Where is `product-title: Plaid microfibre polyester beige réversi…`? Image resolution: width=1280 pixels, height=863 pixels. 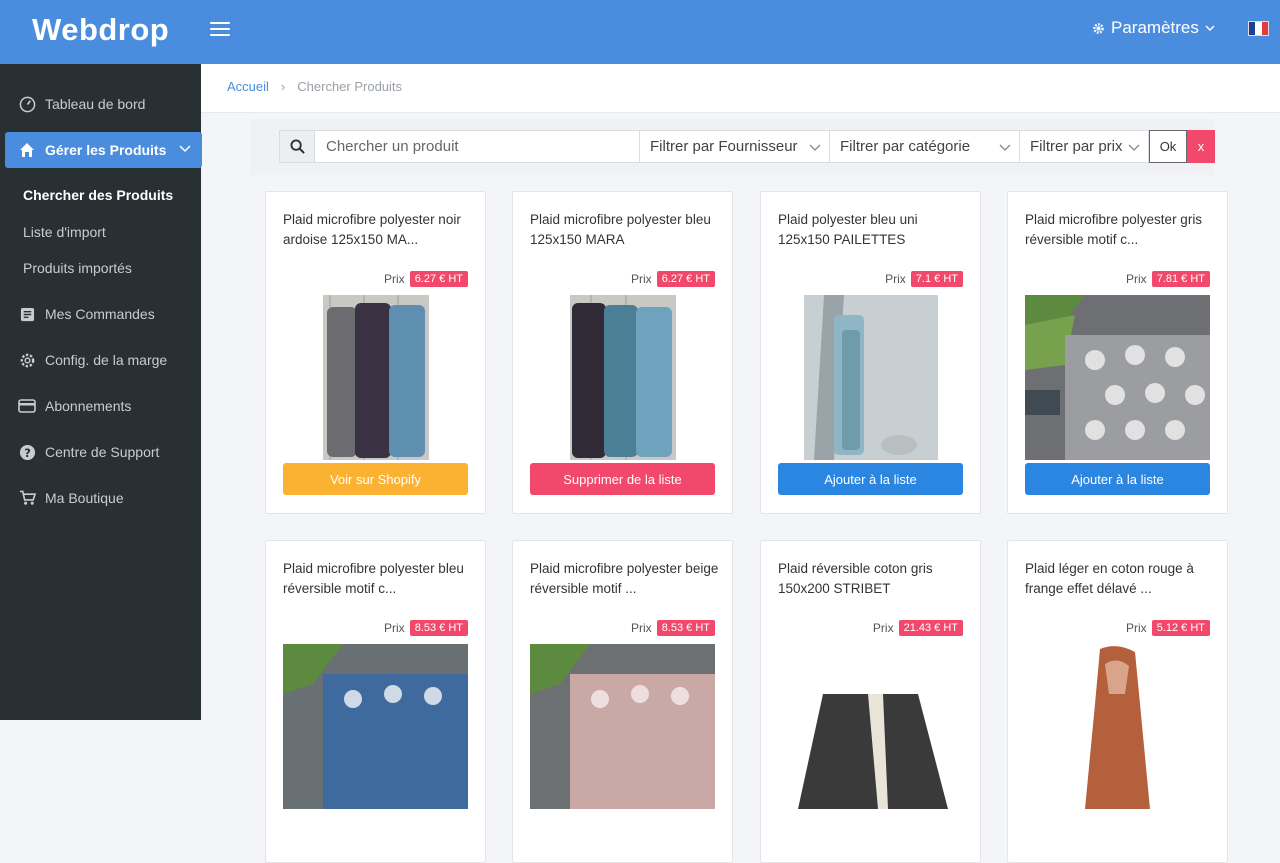
product-title: Plaid microfibre polyester beige réversi… is located at coordinates (625, 579).